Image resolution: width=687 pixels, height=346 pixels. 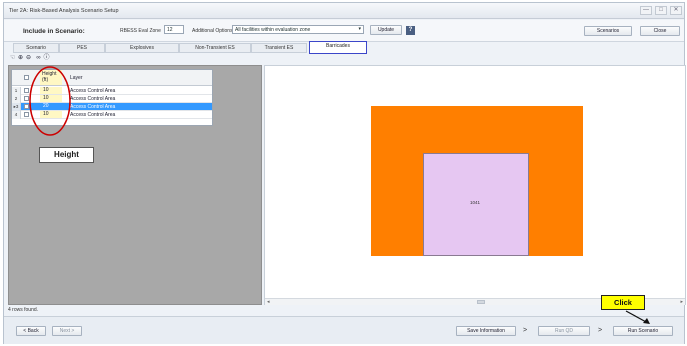 I want to click on minimize-button: —, so click(x=646, y=10).